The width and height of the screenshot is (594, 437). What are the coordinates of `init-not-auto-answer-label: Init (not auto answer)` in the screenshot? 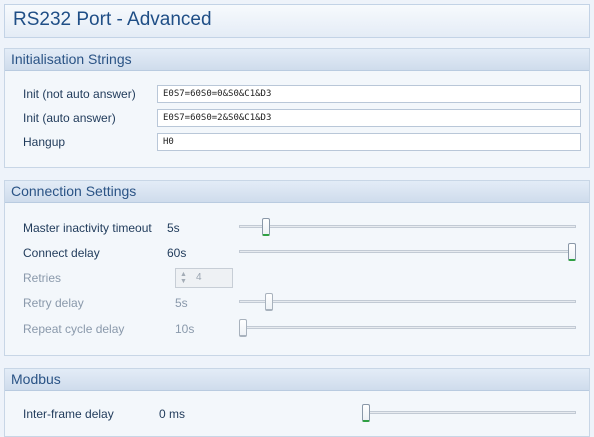 It's located at (79, 94).